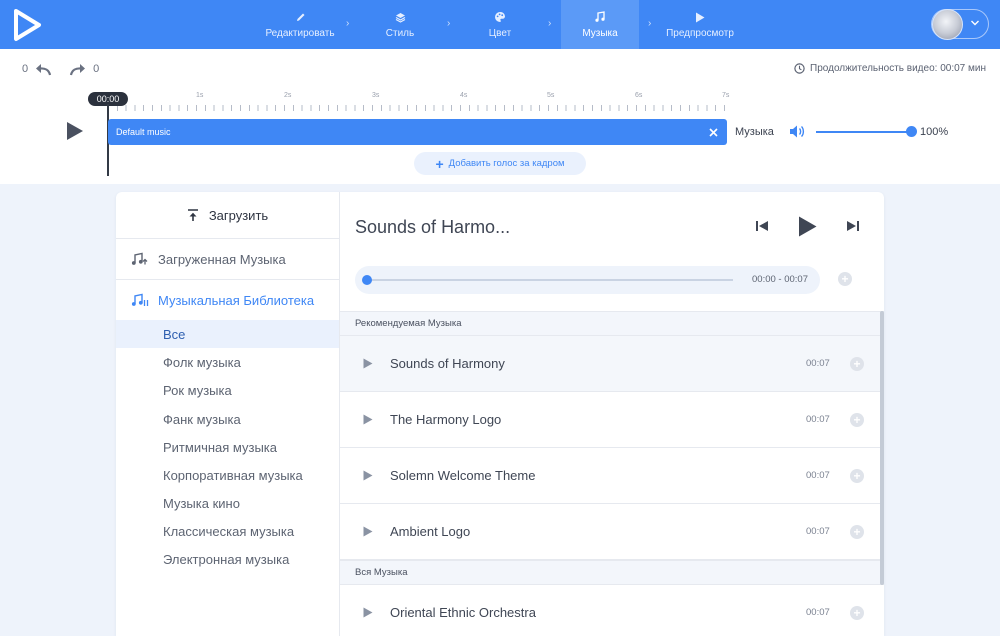 This screenshot has height=636, width=1000. Describe the element at coordinates (227, 362) in the screenshot. I see `category-folk: Фолк музыка` at that location.